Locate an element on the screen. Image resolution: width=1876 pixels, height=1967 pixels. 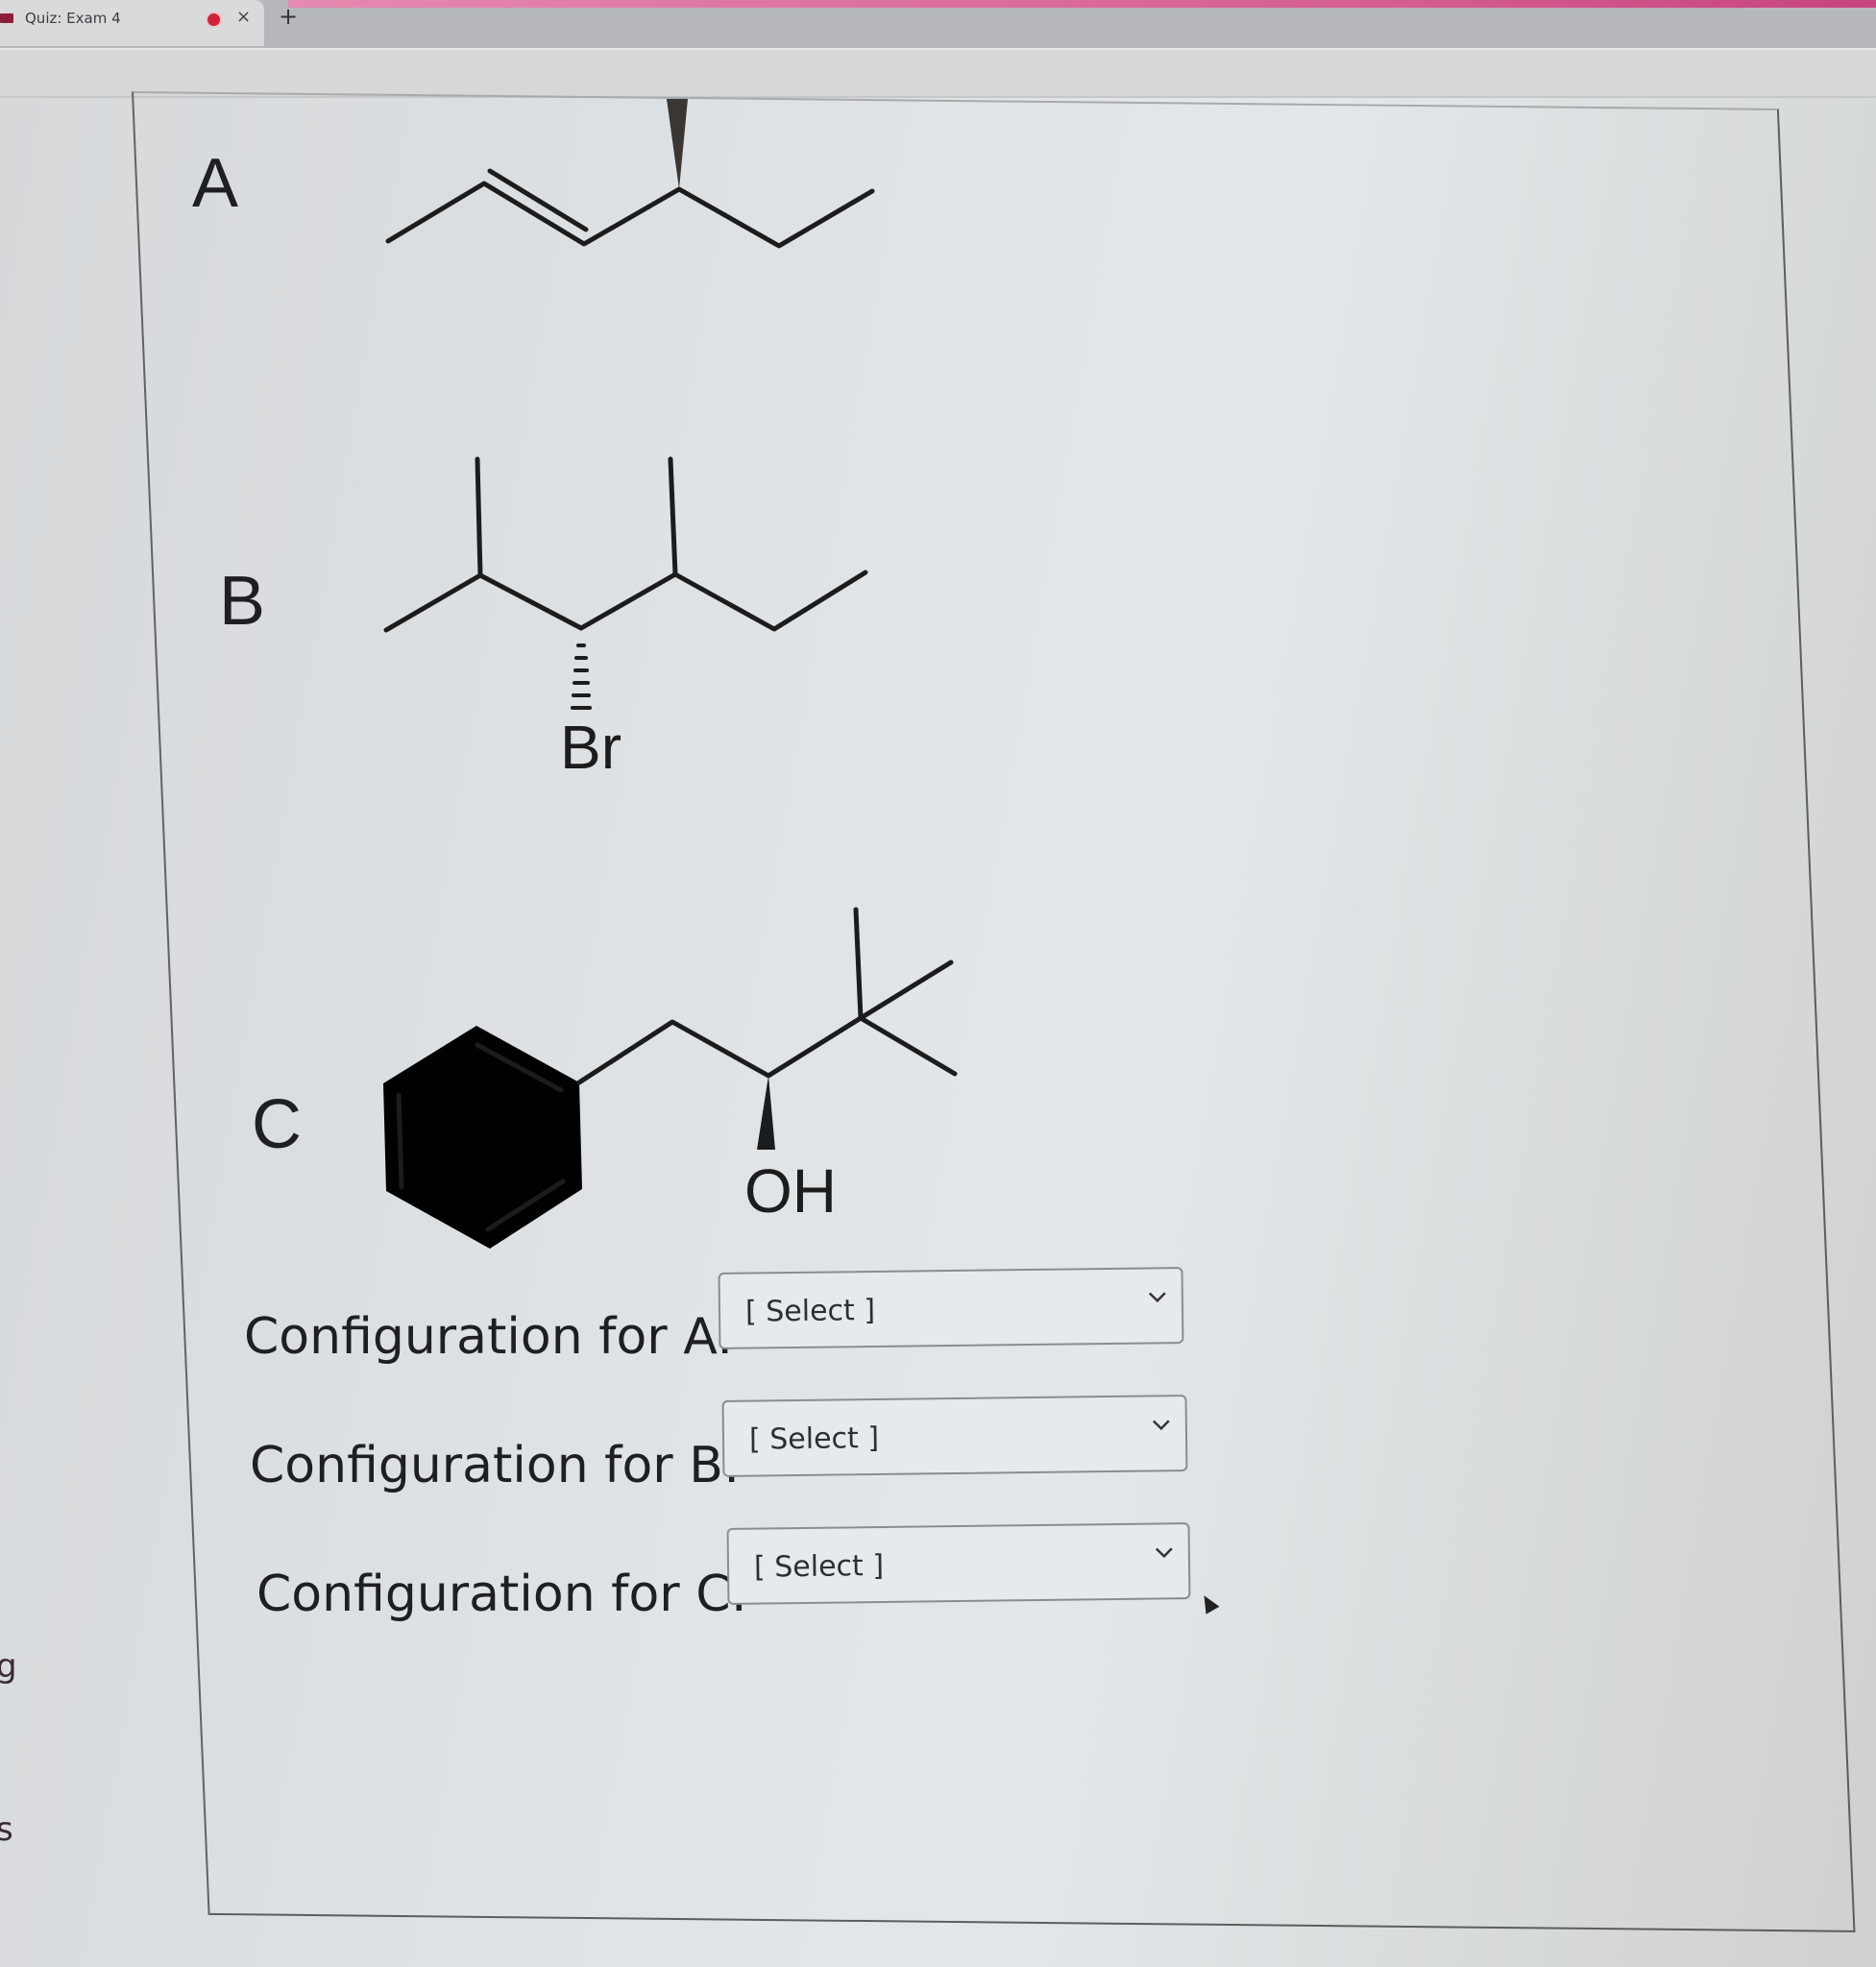
structure-a-double-bond is located at coordinates (538, 200).